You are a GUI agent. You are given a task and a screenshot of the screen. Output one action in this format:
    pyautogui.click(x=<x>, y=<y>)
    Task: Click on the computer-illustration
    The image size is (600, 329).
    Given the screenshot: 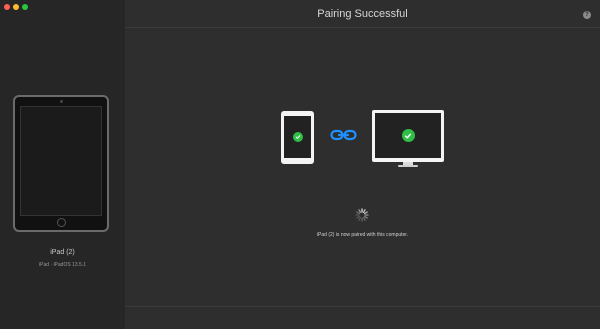 What is the action you would take?
    pyautogui.click(x=408, y=136)
    